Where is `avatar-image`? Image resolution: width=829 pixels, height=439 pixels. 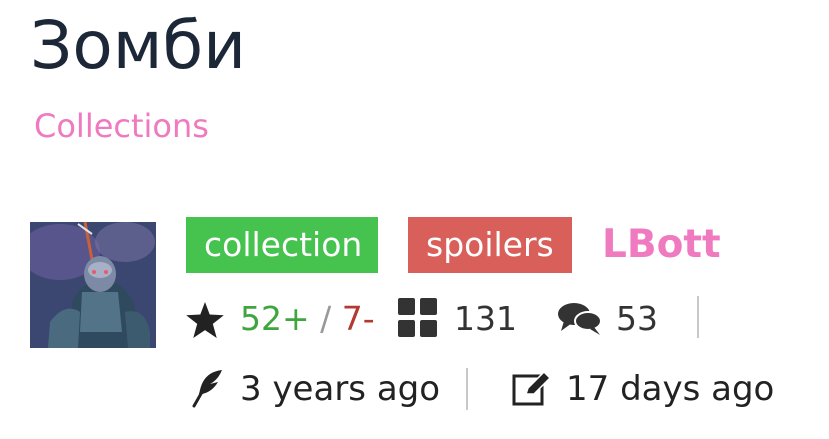
avatar-image is located at coordinates (93, 285).